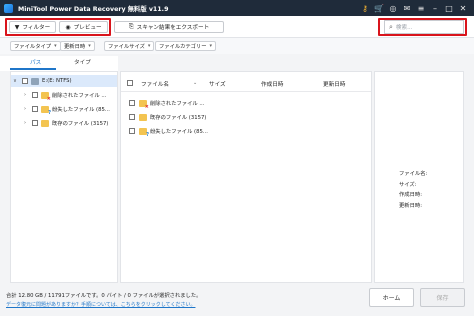  What do you see at coordinates (173, 28) in the screenshot?
I see `export-label: スキャン結果をエクスポート` at bounding box center [173, 28].